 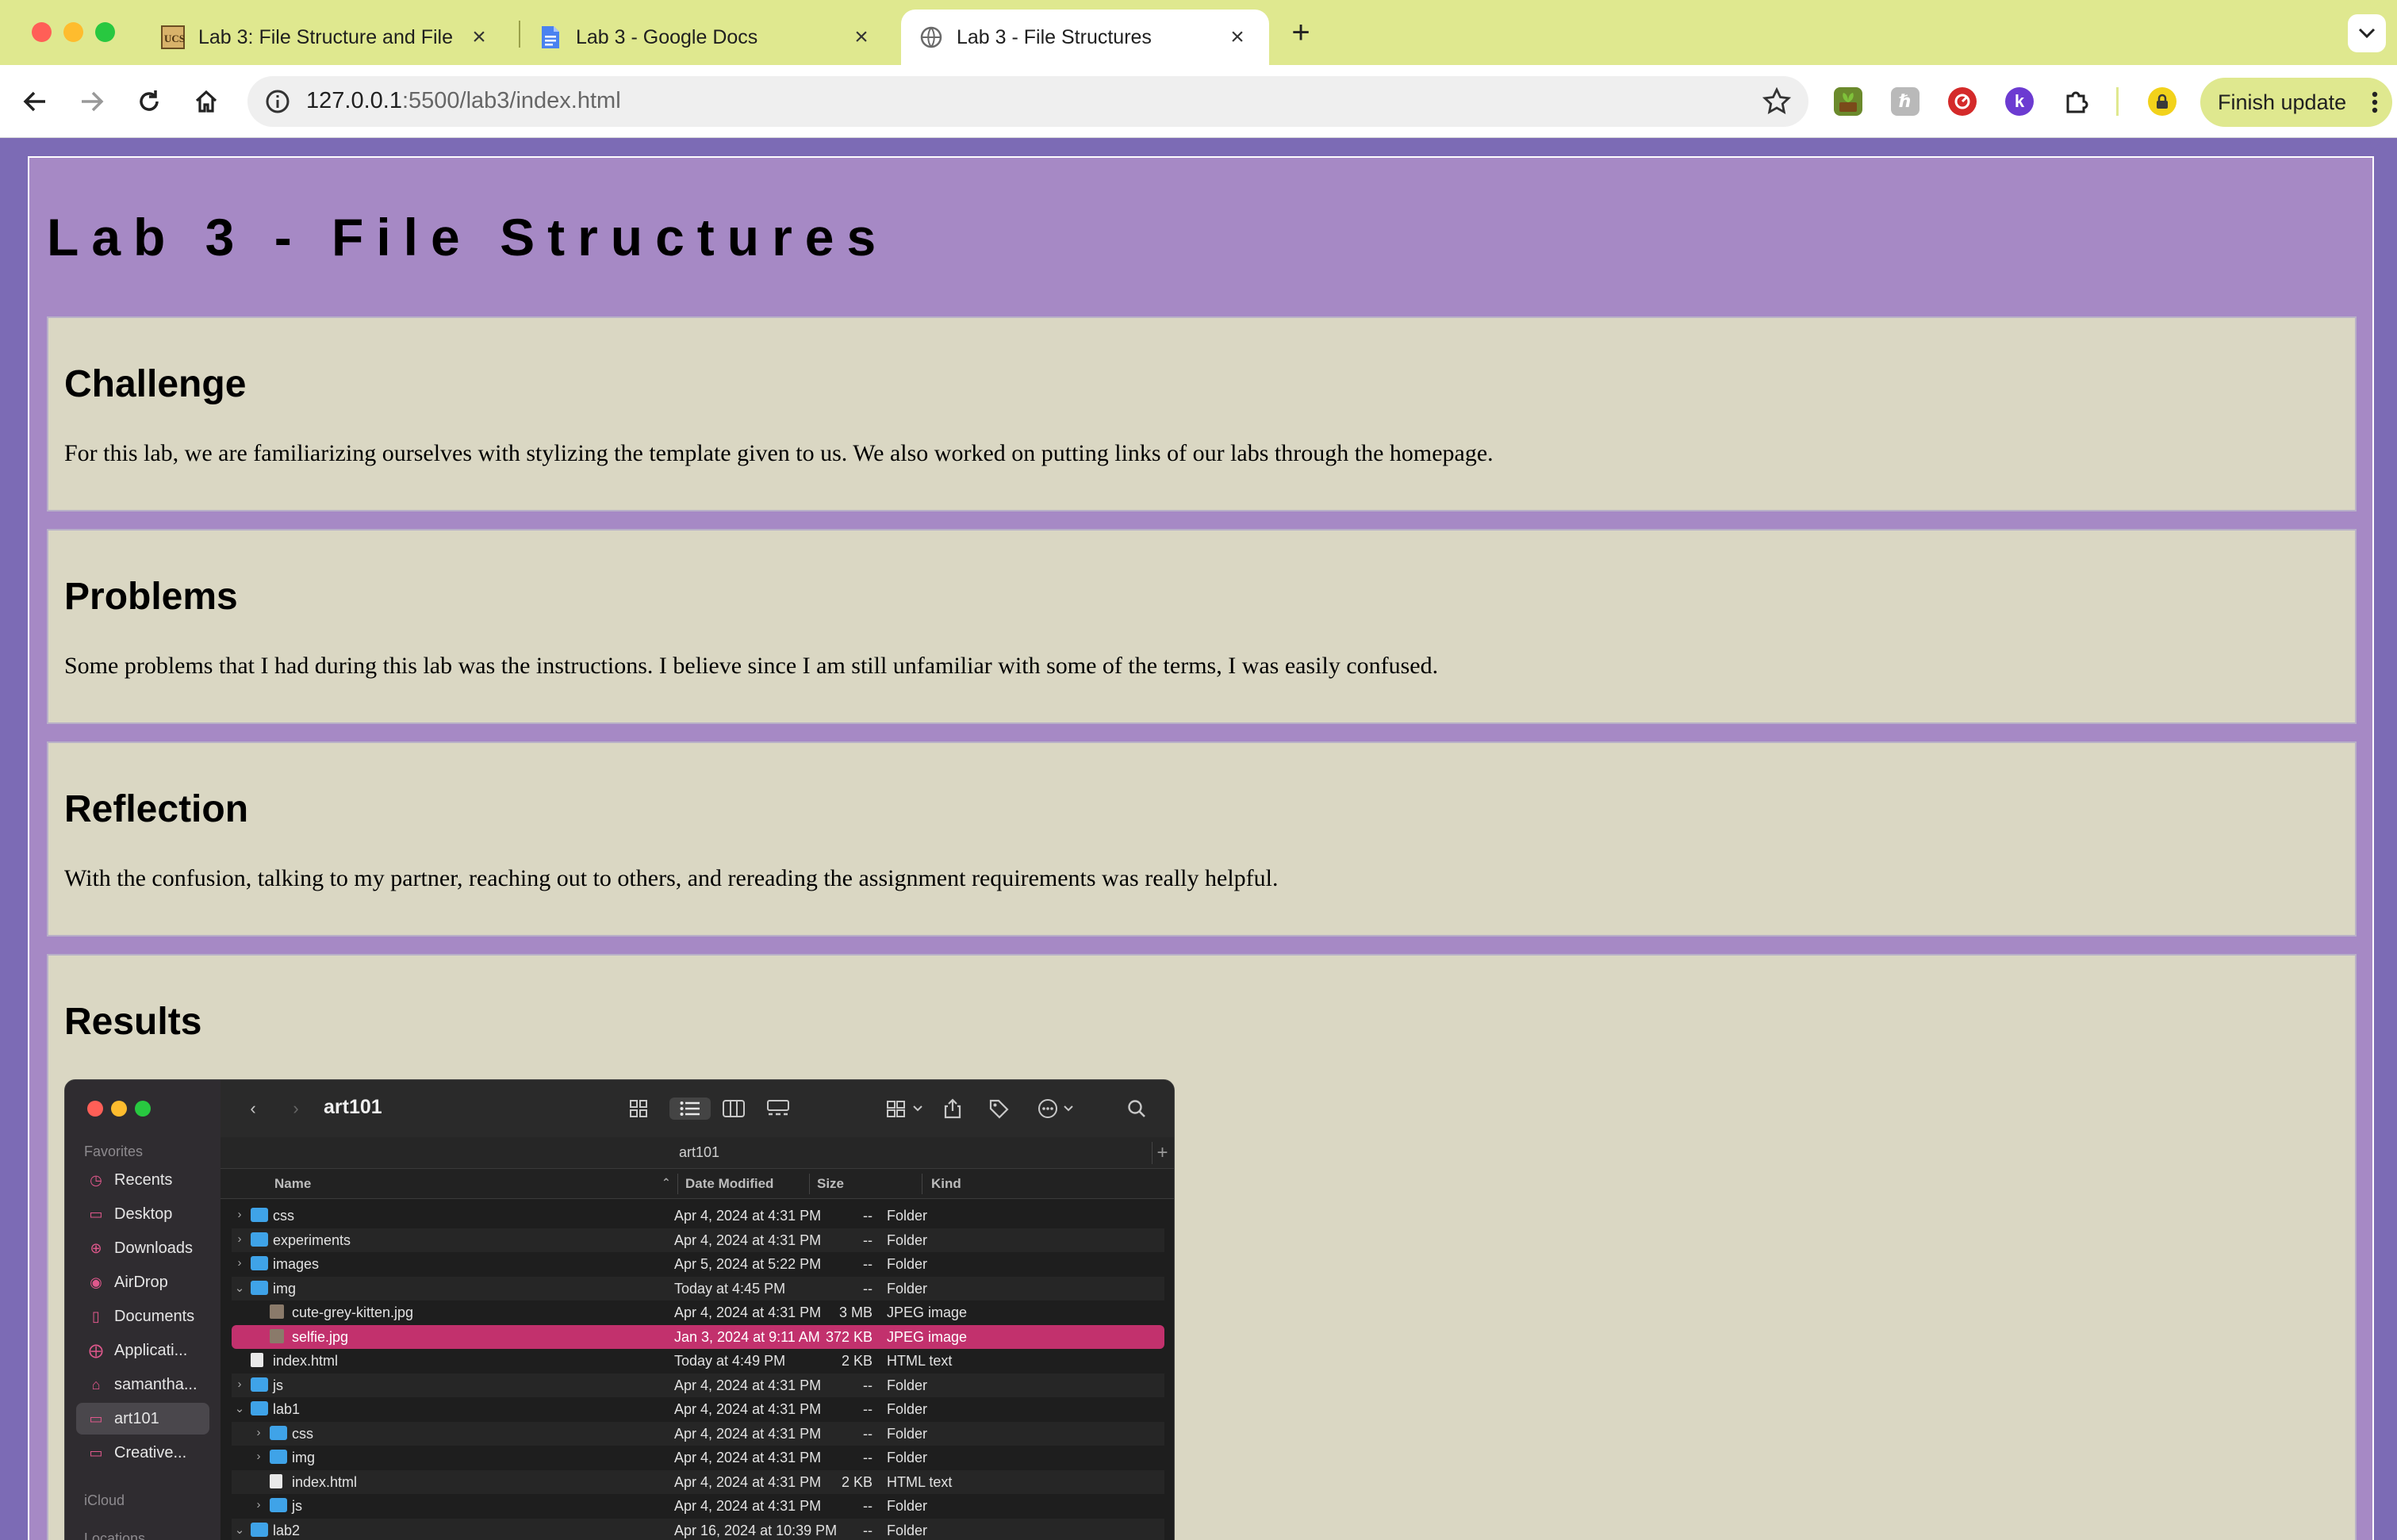 I want to click on maximize-window-button, so click(x=105, y=32).